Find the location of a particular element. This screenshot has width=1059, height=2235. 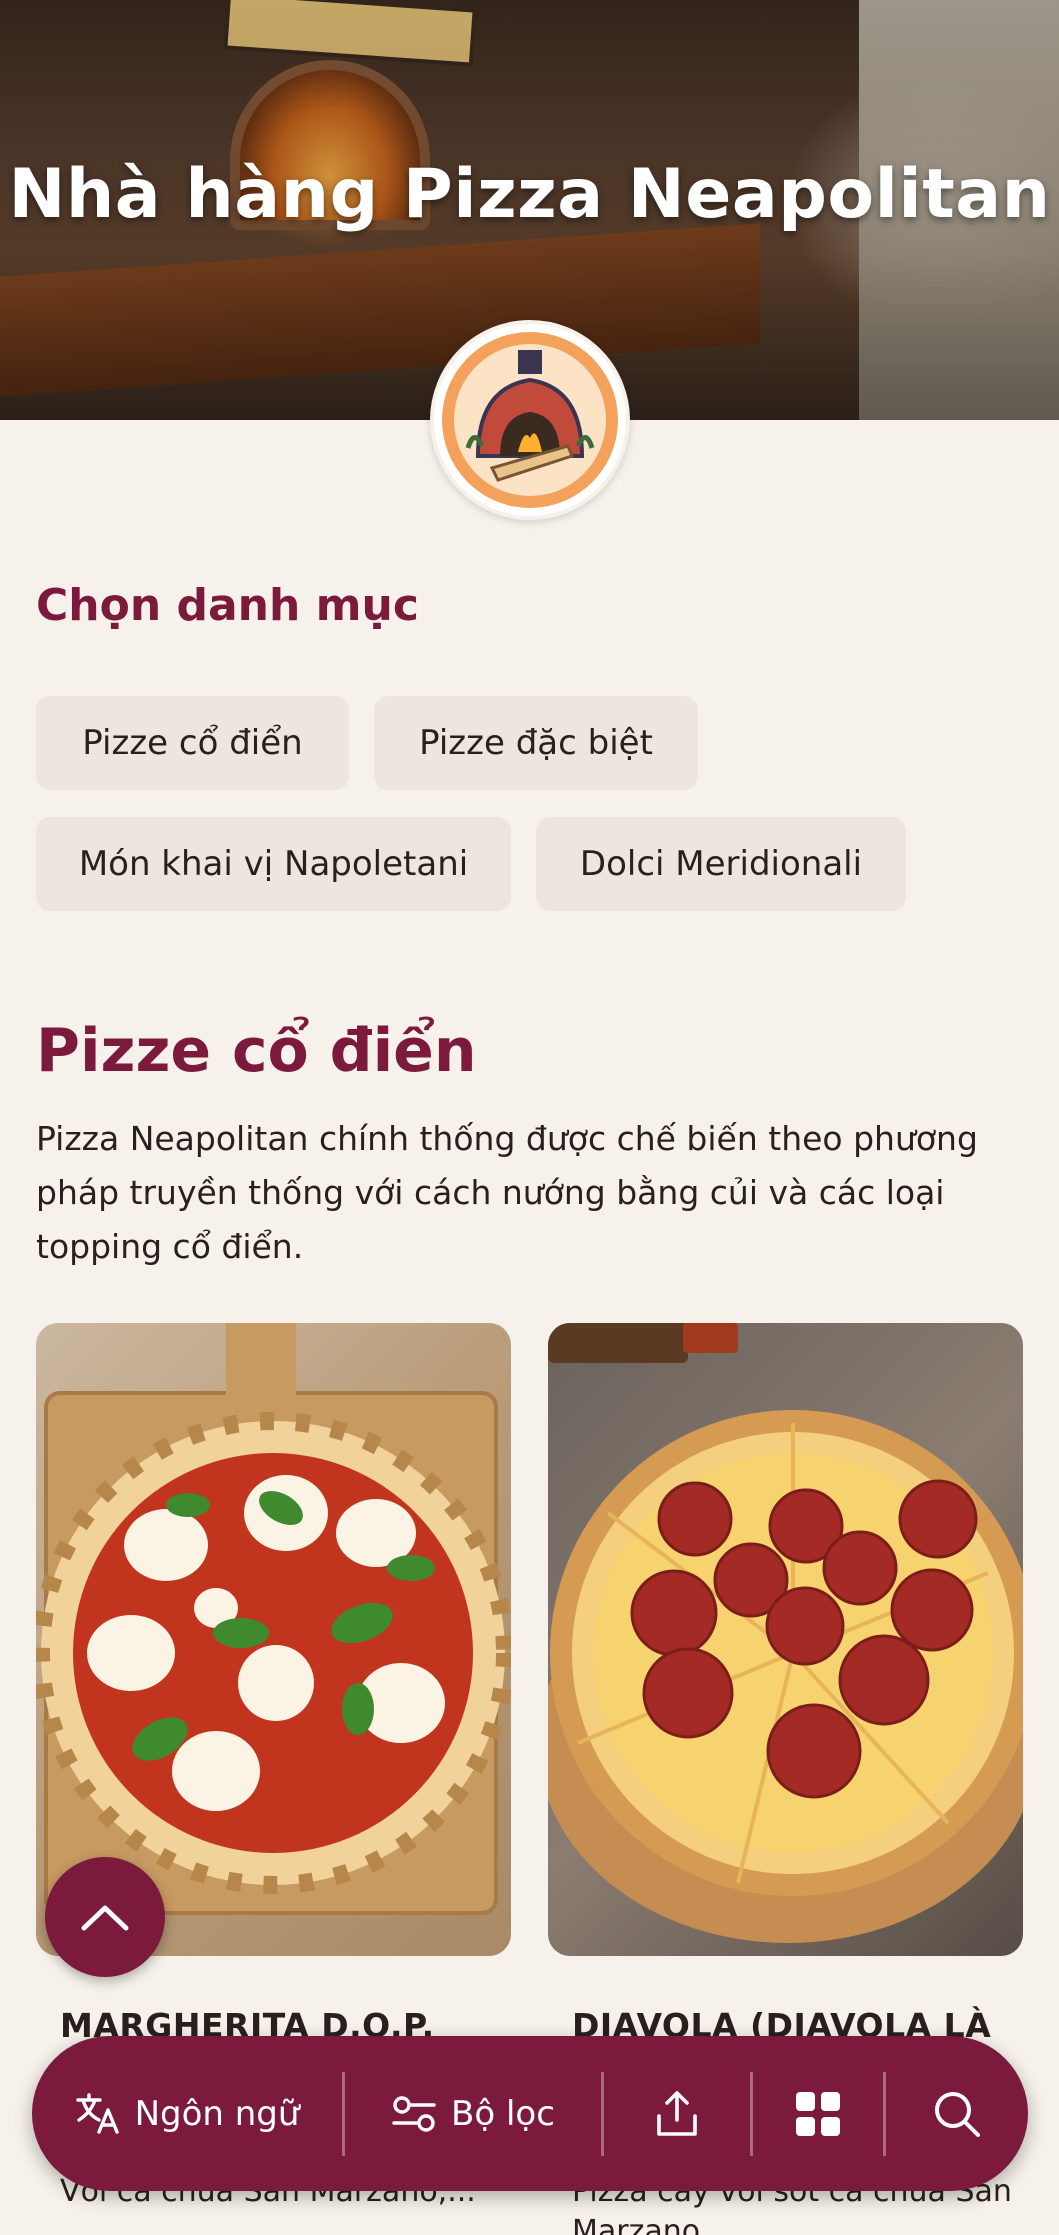

share-icon is located at coordinates (677, 2113).